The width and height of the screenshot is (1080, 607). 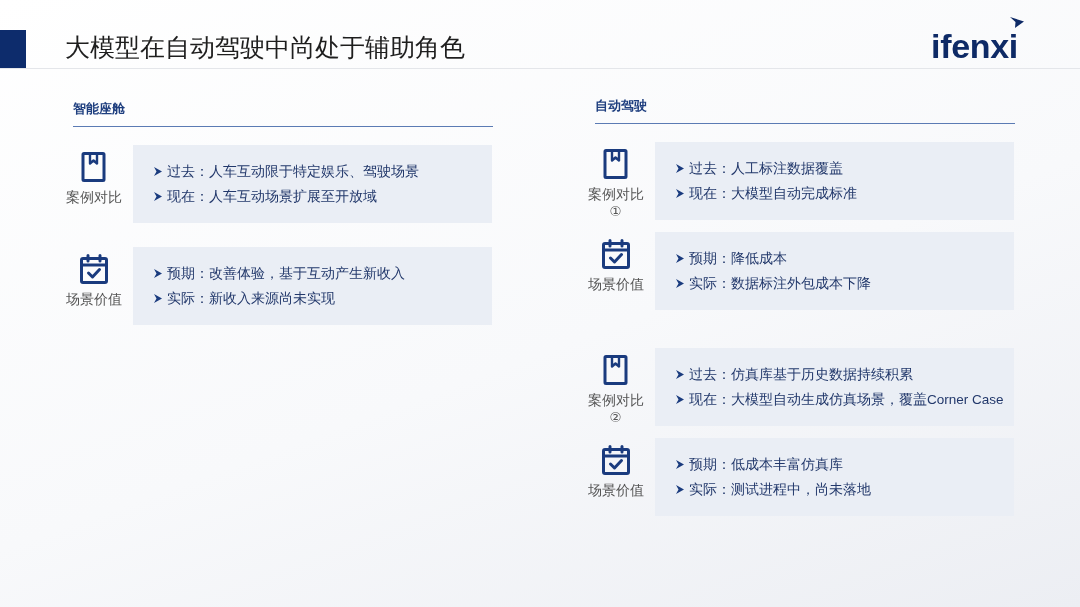 What do you see at coordinates (615, 211) in the screenshot?
I see `row-number: ①` at bounding box center [615, 211].